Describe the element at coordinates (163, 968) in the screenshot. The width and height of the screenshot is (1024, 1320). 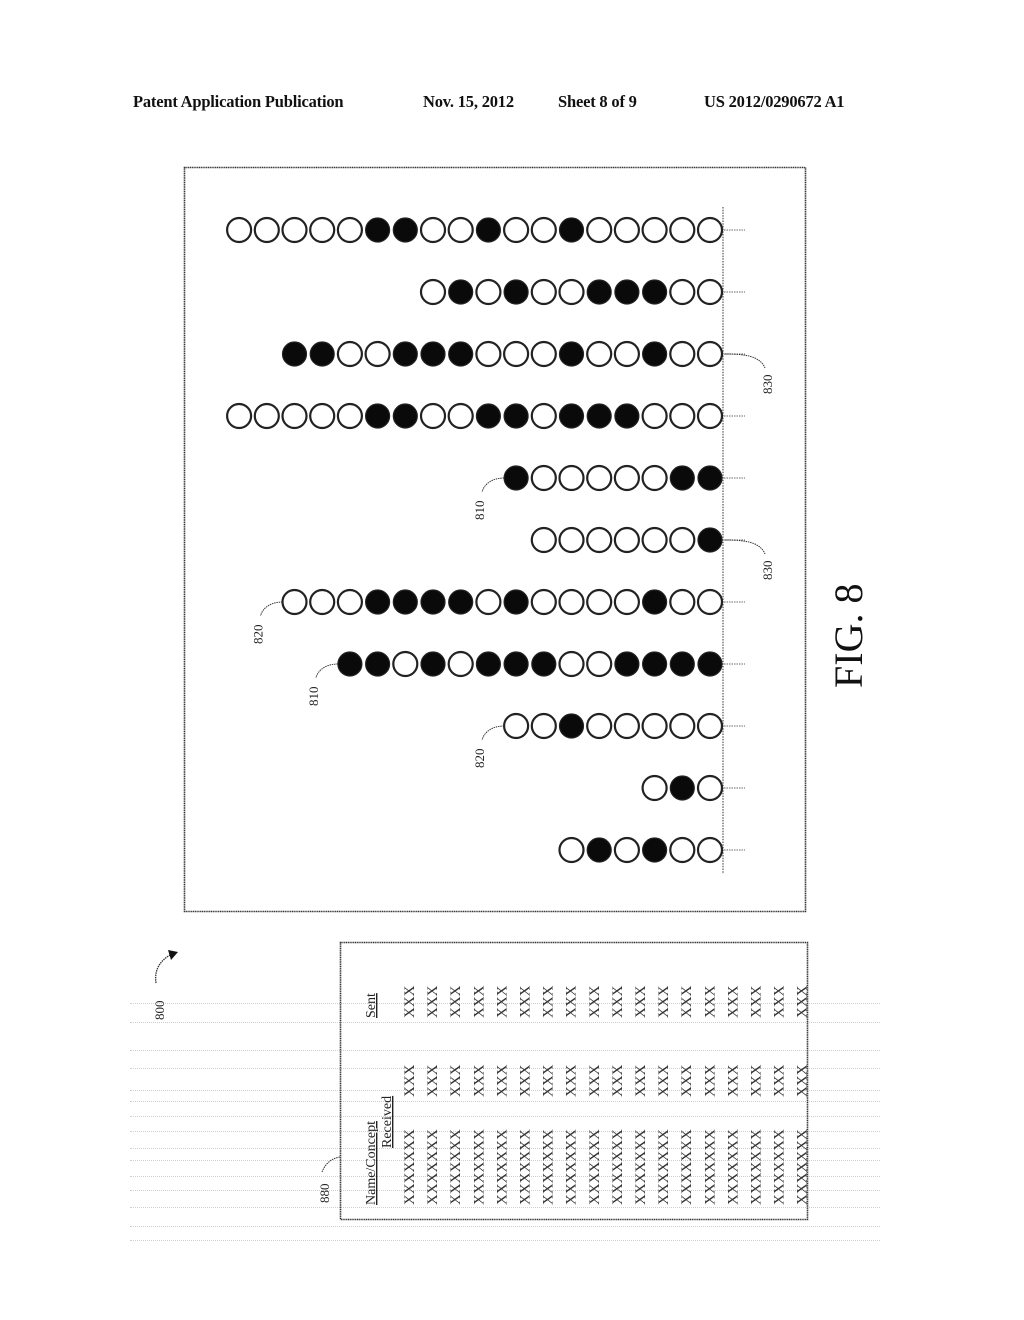
I see `ref-800-arrow` at that location.